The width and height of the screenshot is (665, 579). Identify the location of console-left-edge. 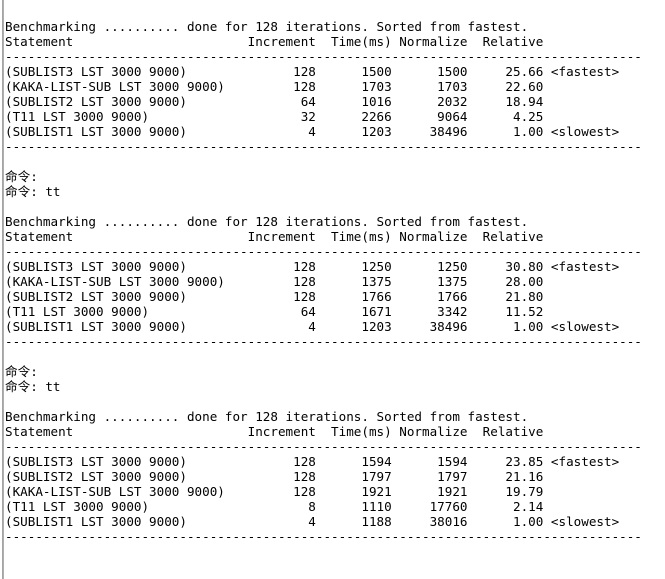
(3, 289).